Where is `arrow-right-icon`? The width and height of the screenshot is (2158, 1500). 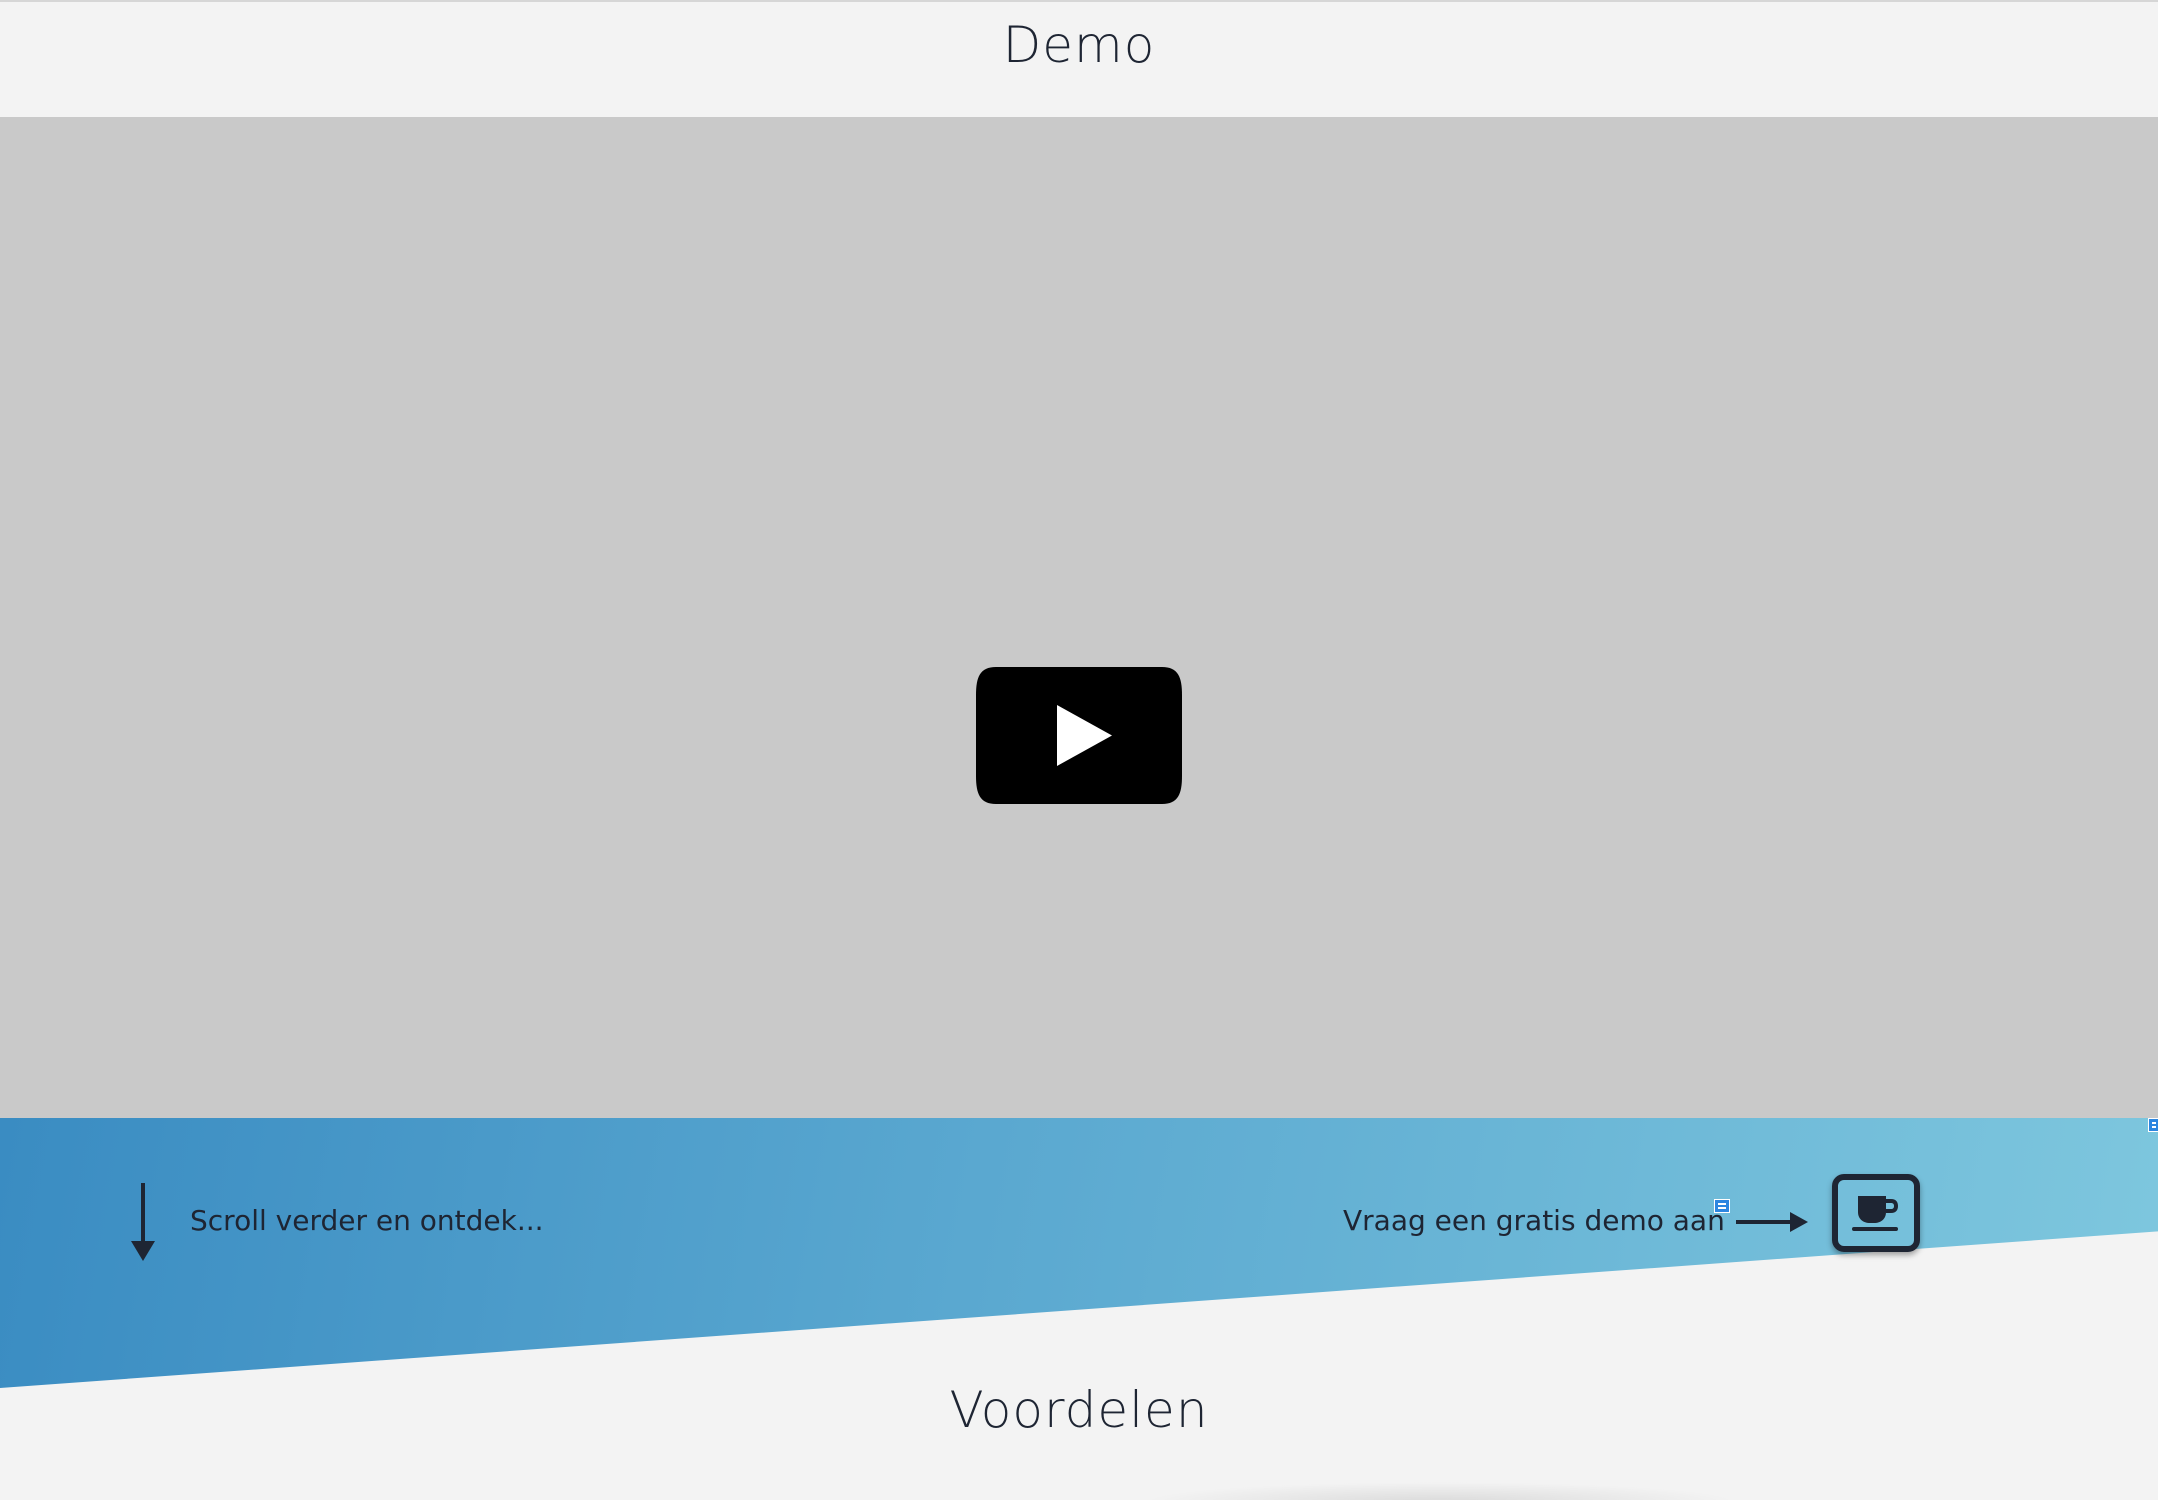
arrow-right-icon is located at coordinates (1773, 1222).